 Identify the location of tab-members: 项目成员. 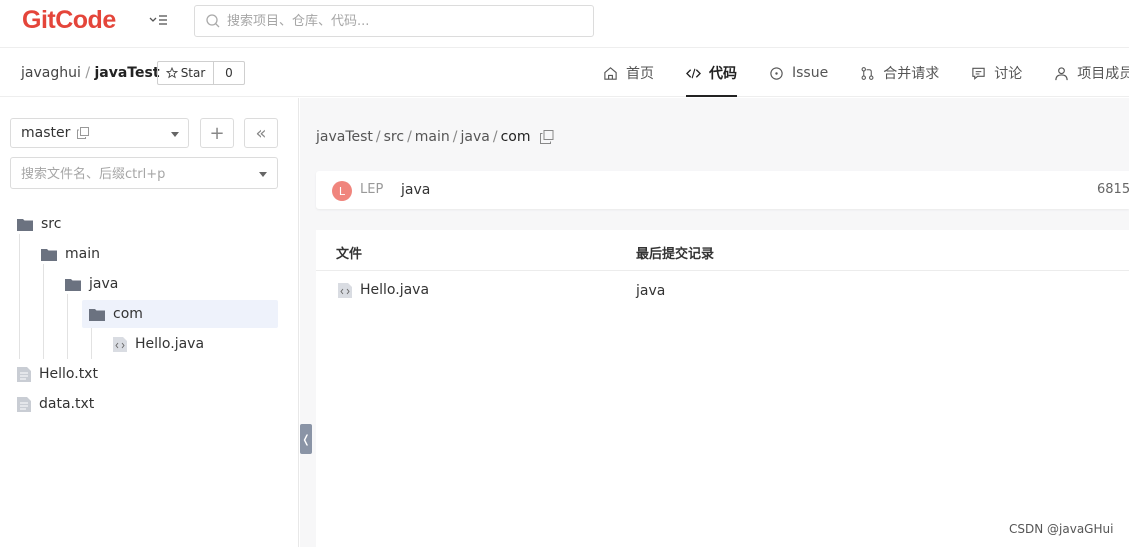
(1091, 73).